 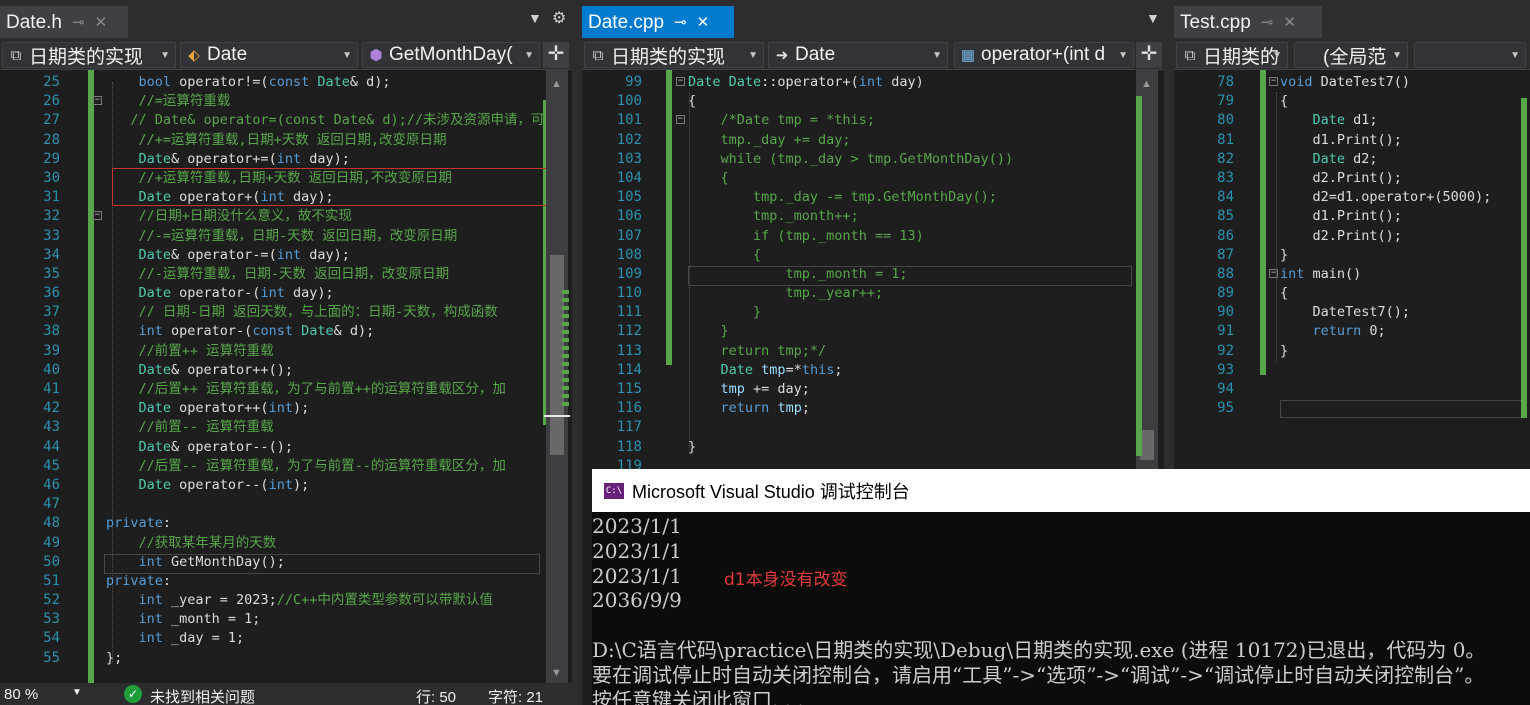 I want to click on code-line: 108 {, so click(x=873, y=255).